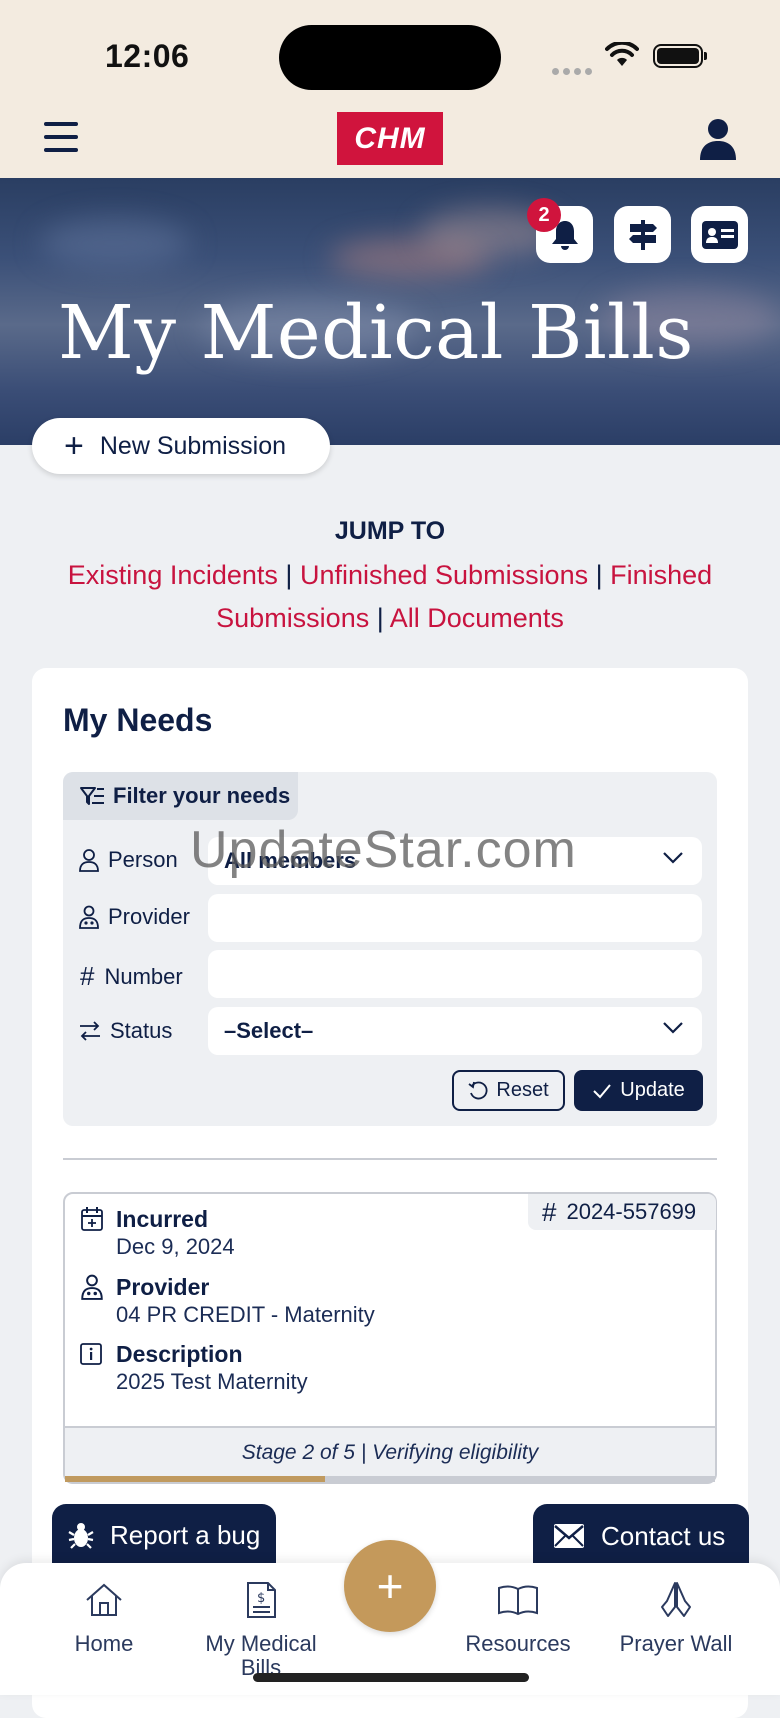 Image resolution: width=780 pixels, height=1718 pixels. What do you see at coordinates (508, 1090) in the screenshot?
I see `reset-button: Reset` at bounding box center [508, 1090].